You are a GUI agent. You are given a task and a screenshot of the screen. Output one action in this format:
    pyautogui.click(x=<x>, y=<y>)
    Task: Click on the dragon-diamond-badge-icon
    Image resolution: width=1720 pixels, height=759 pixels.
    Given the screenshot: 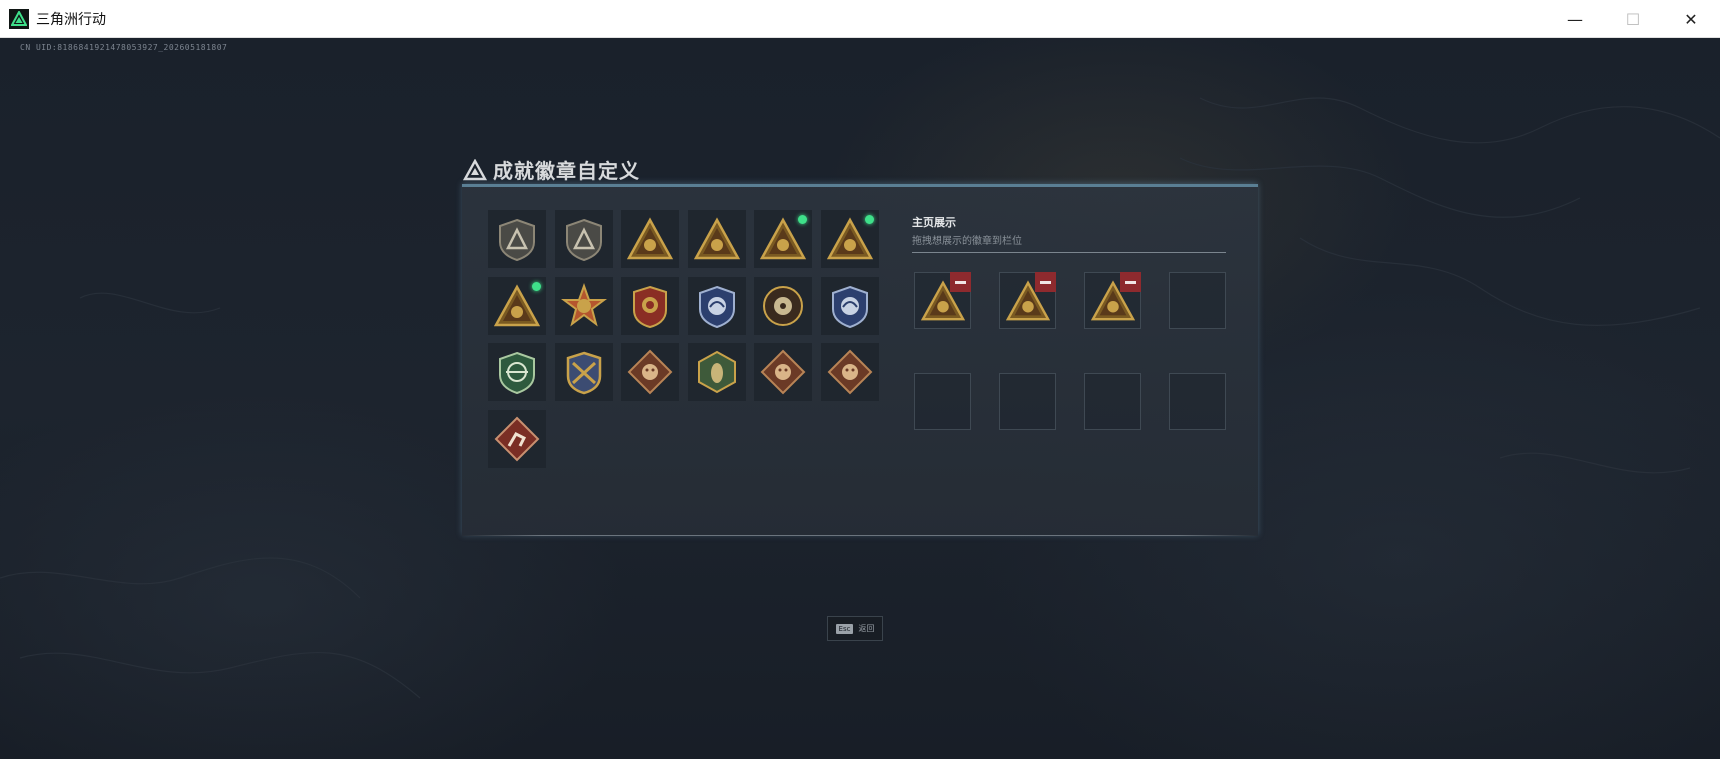 What is the action you would take?
    pyautogui.click(x=783, y=372)
    